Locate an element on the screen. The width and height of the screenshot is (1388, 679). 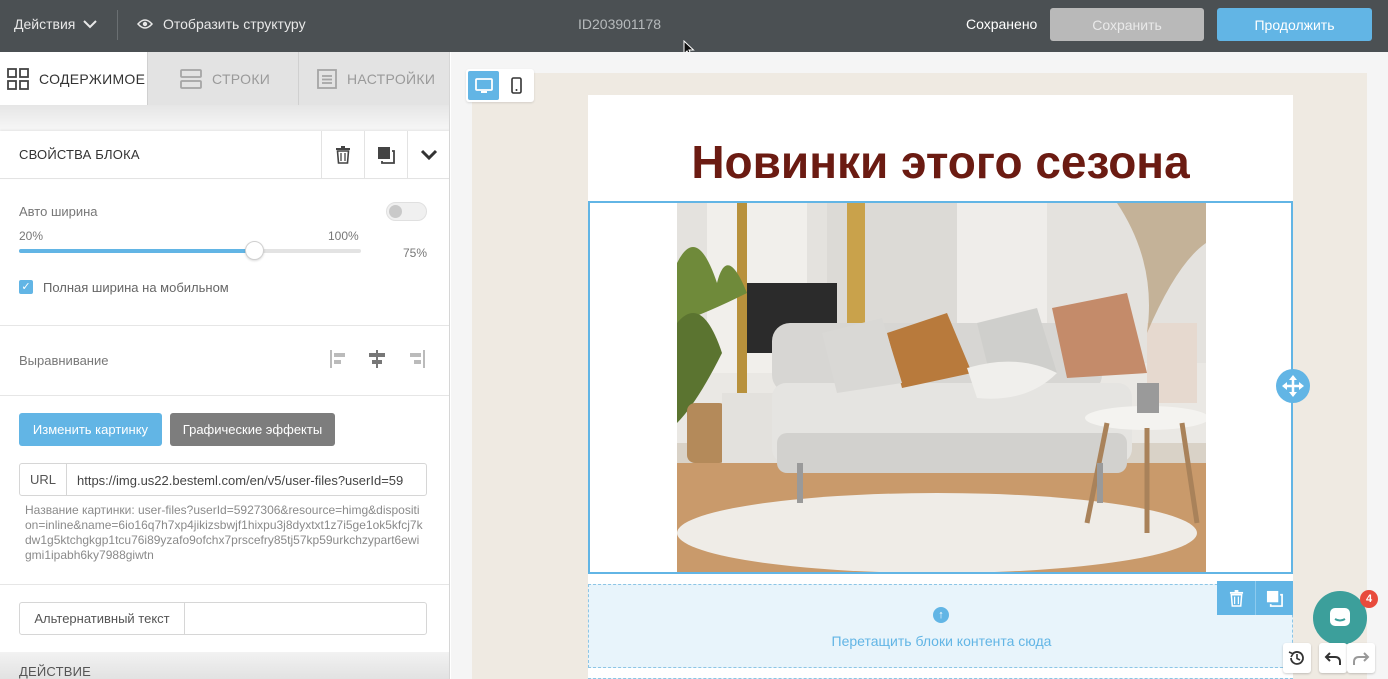
move-arrows-icon is located at coordinates (1293, 386).